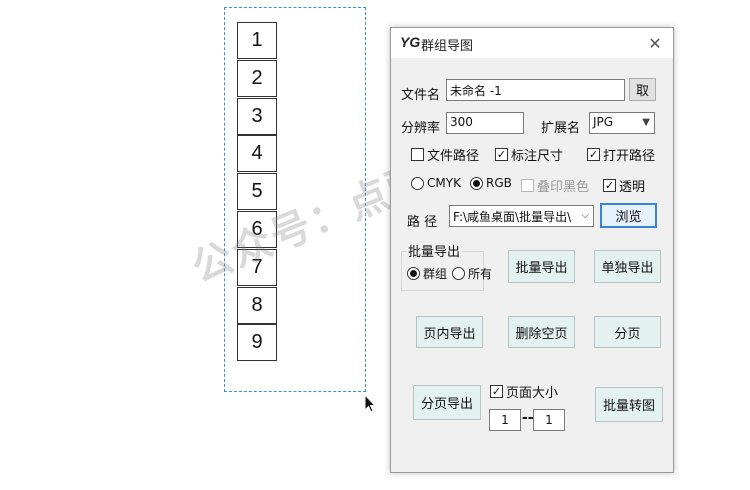 This screenshot has height=490, width=750. Describe the element at coordinates (541, 266) in the screenshot. I see `batch-export-button: 批量导出` at that location.